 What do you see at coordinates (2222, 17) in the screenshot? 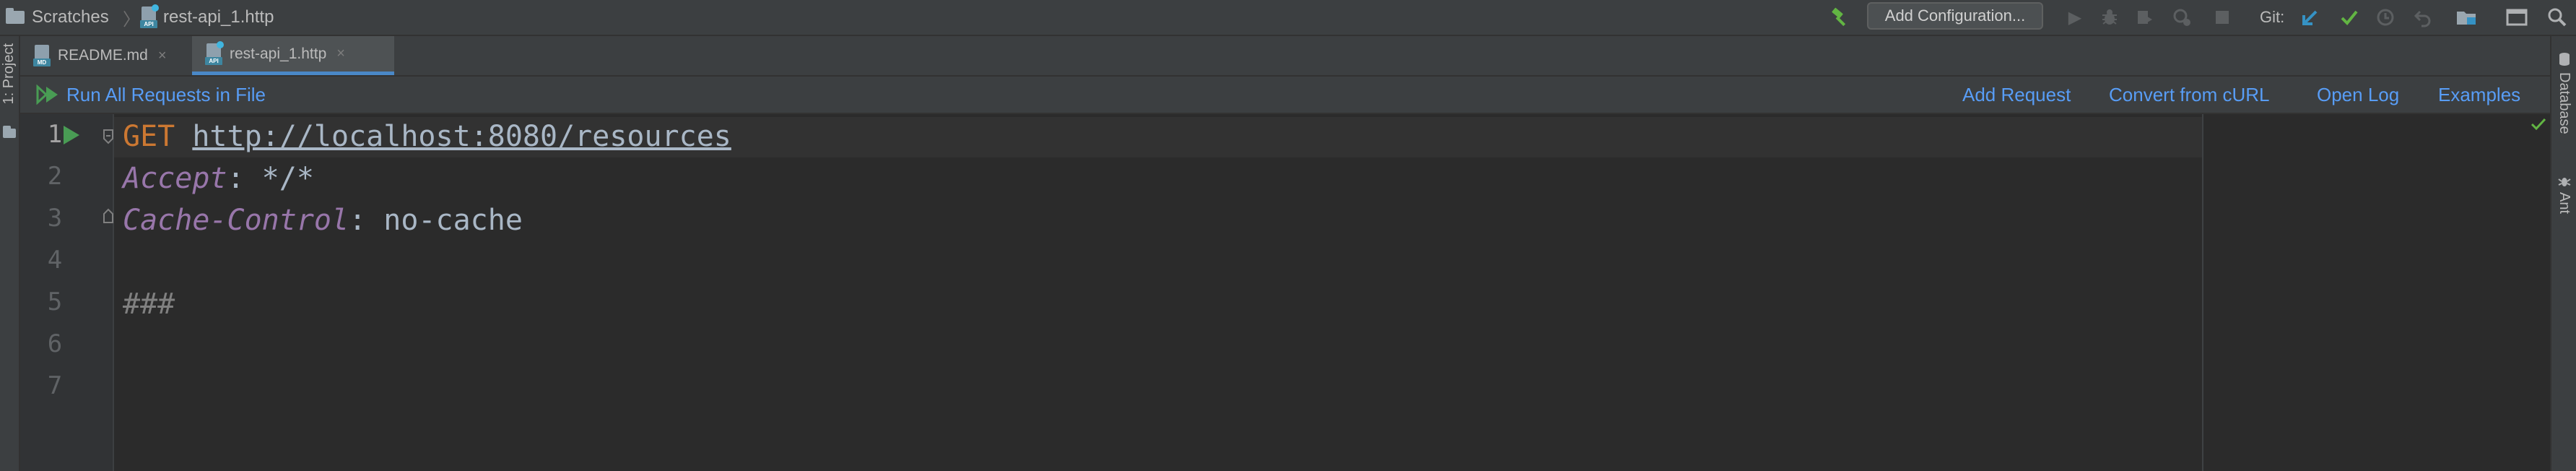
I see `stop-icon` at bounding box center [2222, 17].